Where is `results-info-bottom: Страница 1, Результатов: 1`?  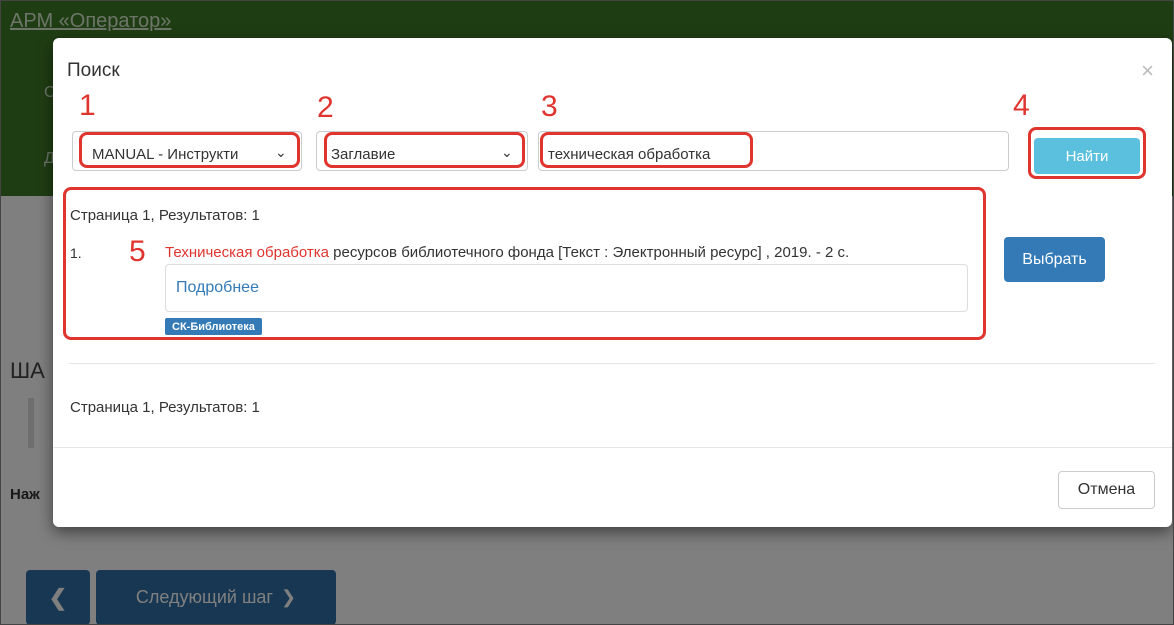 results-info-bottom: Страница 1, Результатов: 1 is located at coordinates (165, 407).